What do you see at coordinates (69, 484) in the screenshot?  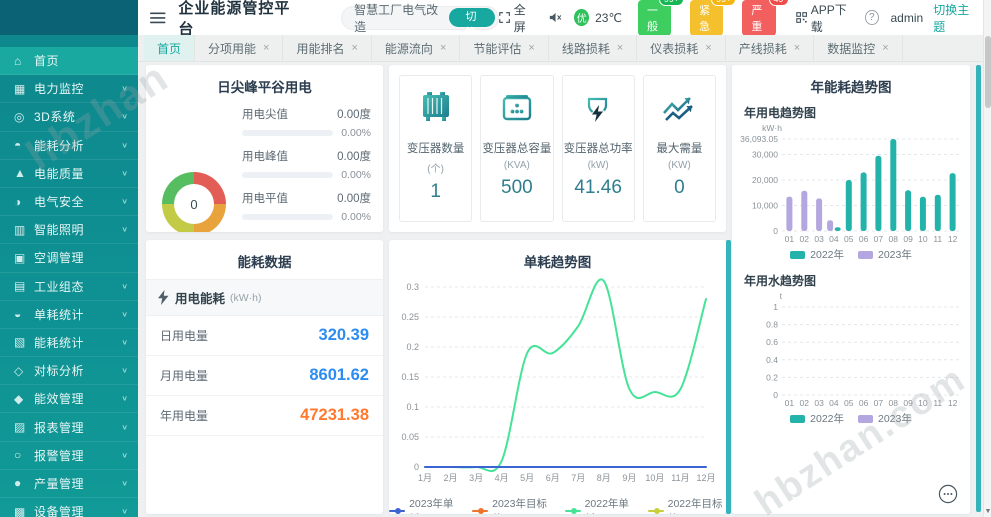 I see `sidebar-item-output-mgmt: ● 产量管理 ∨` at bounding box center [69, 484].